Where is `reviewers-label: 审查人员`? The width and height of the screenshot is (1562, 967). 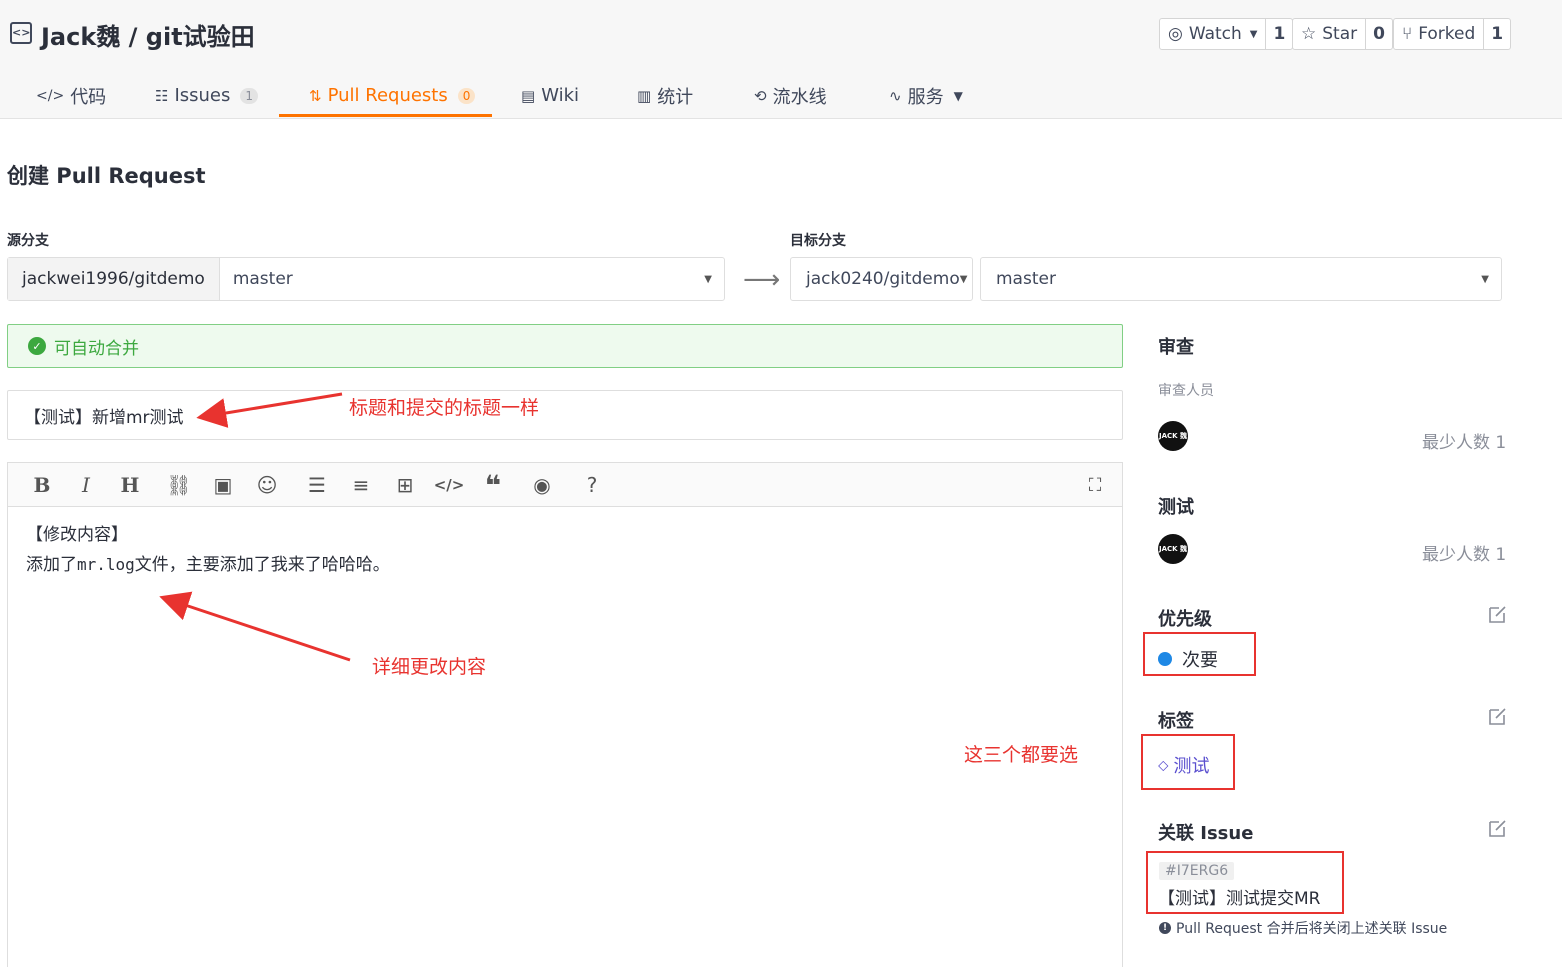 reviewers-label: 审查人员 is located at coordinates (1186, 391).